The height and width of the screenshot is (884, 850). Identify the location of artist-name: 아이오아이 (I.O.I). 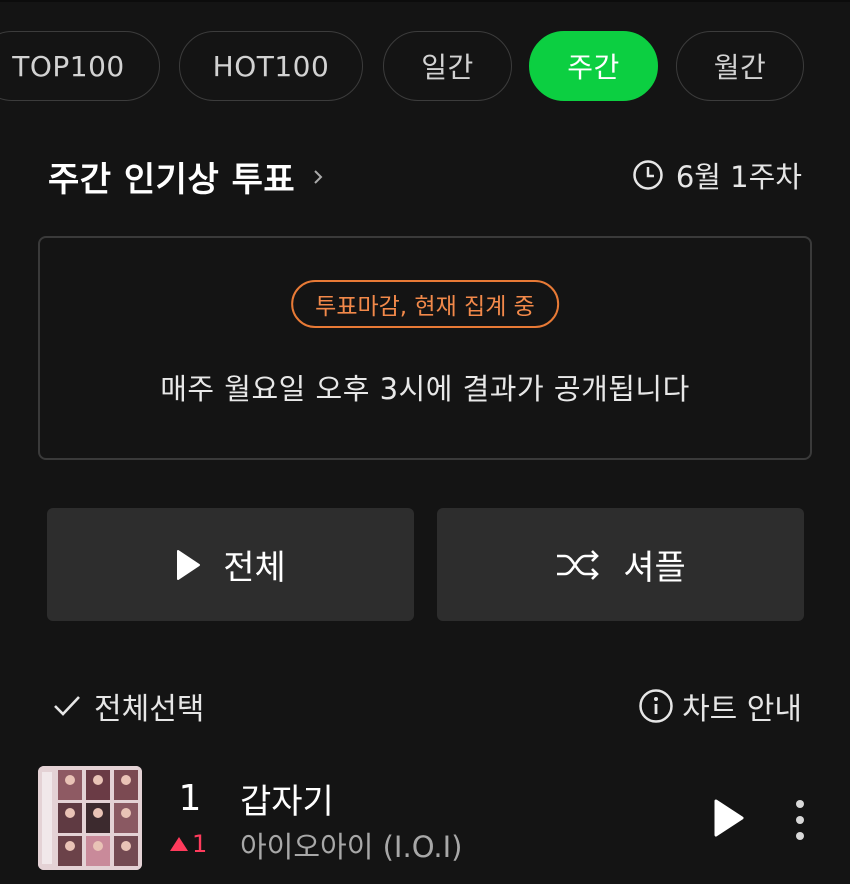
(351, 845).